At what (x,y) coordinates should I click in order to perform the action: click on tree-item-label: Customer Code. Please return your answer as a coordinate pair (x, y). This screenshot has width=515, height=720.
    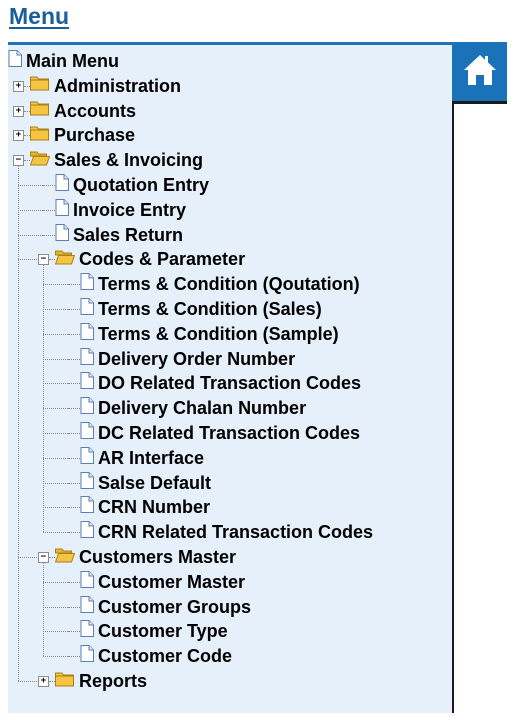
    Looking at the image, I should click on (165, 656).